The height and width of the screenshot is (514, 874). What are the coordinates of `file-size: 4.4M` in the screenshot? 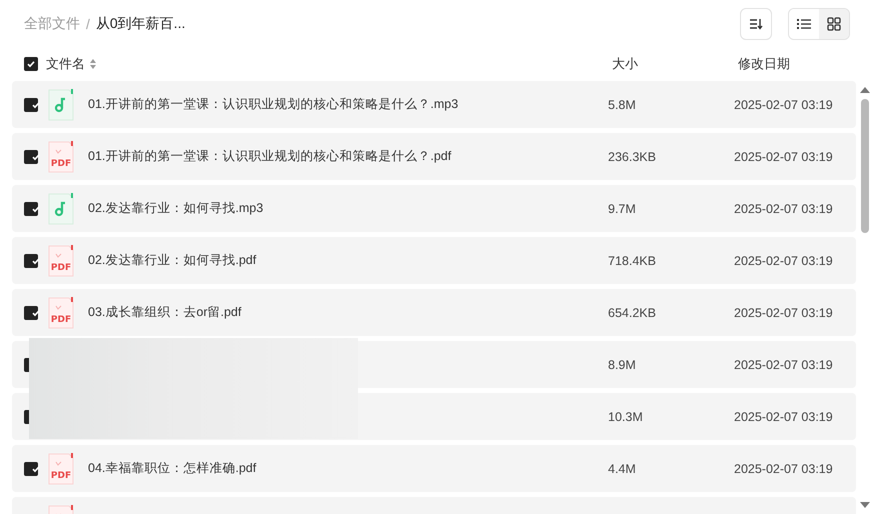 It's located at (622, 469).